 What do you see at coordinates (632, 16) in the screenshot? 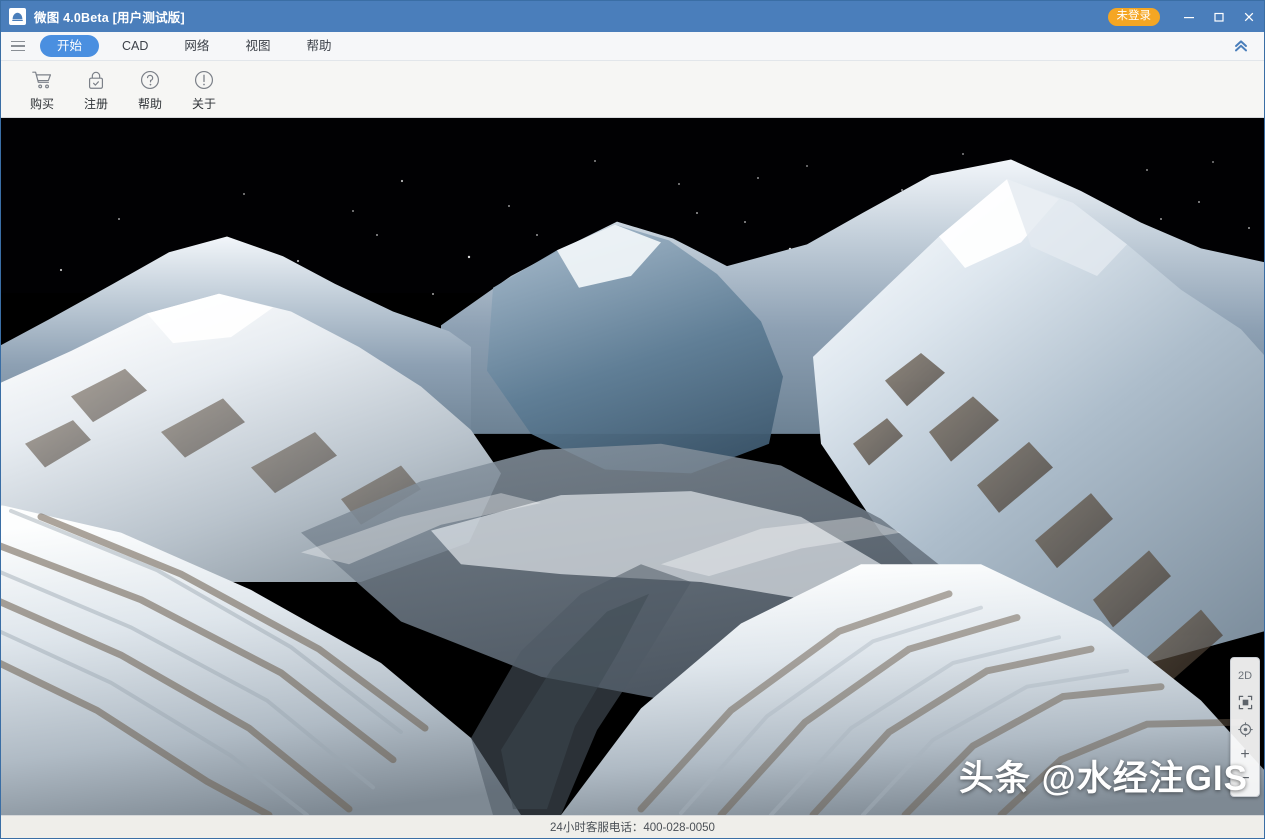
I see `title-bar: 微图 4.0Beta [用户测试版] 未登录` at bounding box center [632, 16].